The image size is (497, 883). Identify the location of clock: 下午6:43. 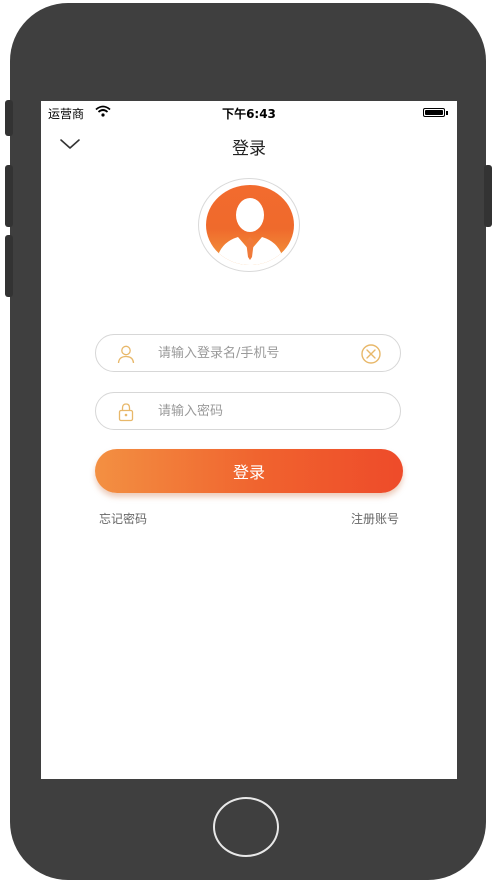
(249, 114).